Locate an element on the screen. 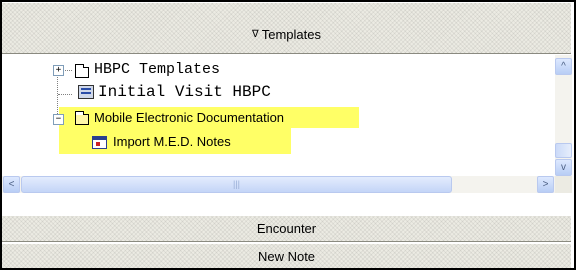 This screenshot has height=270, width=576. templates-header-label: ∇ Templates is located at coordinates (286, 34).